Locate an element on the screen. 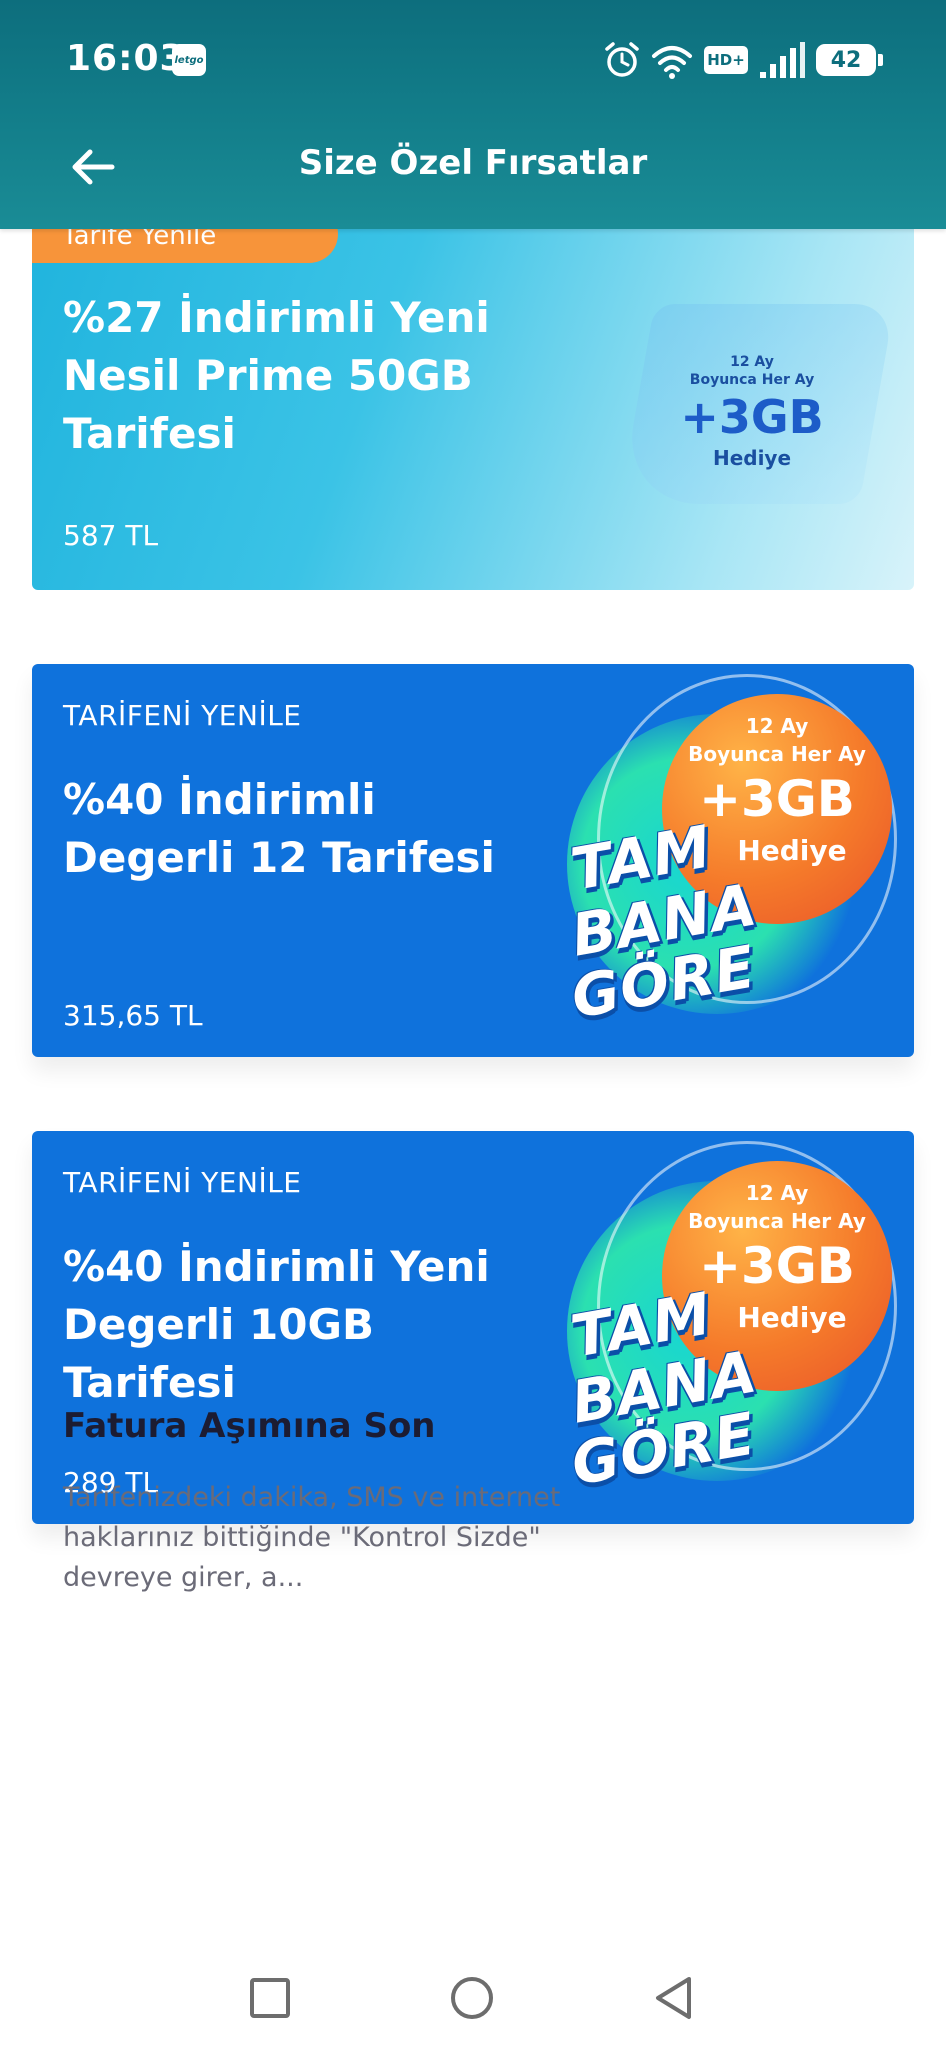  app-header: 16:03 letgo HD+ 42 Size Özel Fırsatlar is located at coordinates (473, 114).